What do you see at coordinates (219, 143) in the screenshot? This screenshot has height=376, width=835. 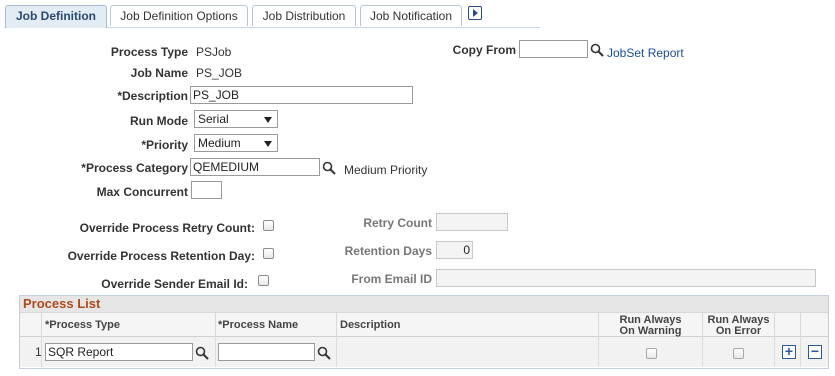 I see `priority-value: Medium` at bounding box center [219, 143].